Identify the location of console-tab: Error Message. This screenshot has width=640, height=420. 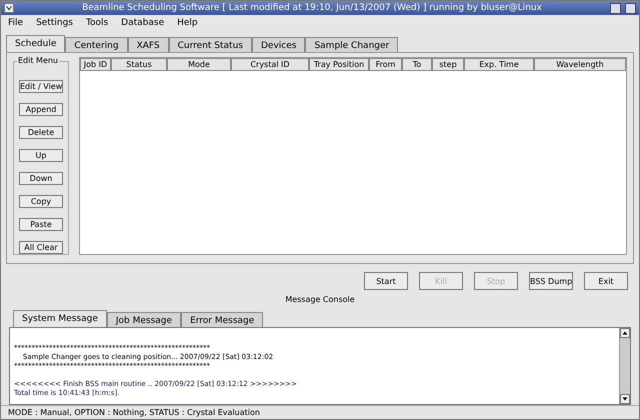
(222, 319).